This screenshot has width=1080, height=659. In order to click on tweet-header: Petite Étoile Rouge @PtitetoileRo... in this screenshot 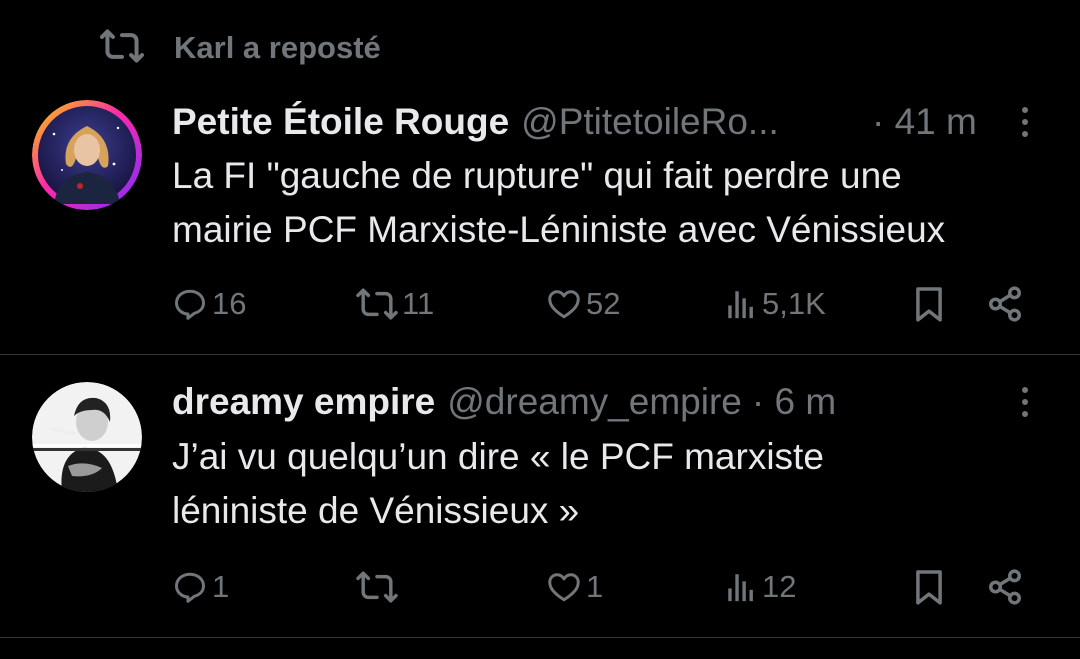, I will do `click(475, 122)`.